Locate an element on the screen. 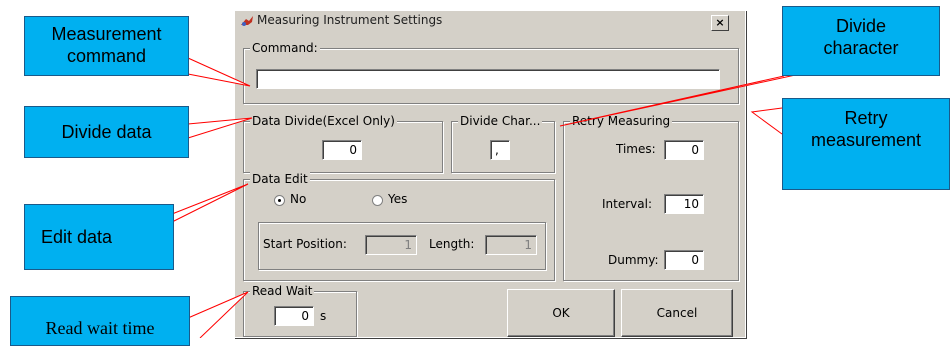 This screenshot has height=346, width=950. leader-measurement-command is located at coordinates (219, 72).